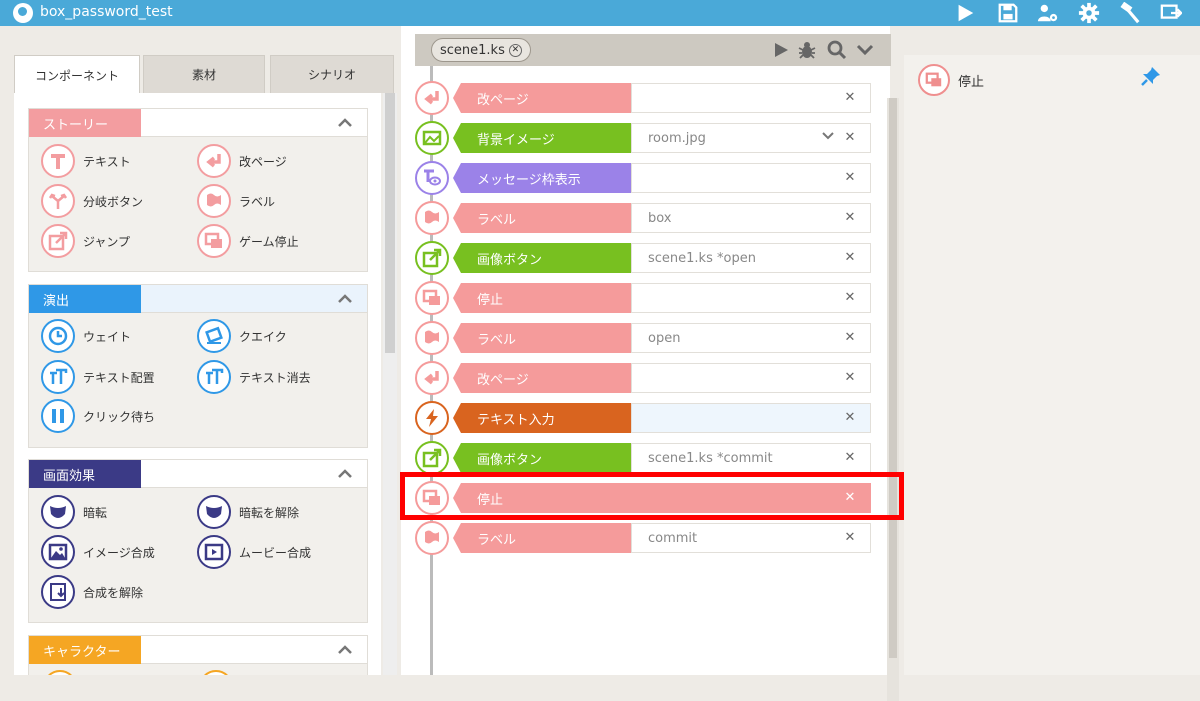  Describe the element at coordinates (236, 201) in the screenshot. I see `component-label: ラベル` at that location.